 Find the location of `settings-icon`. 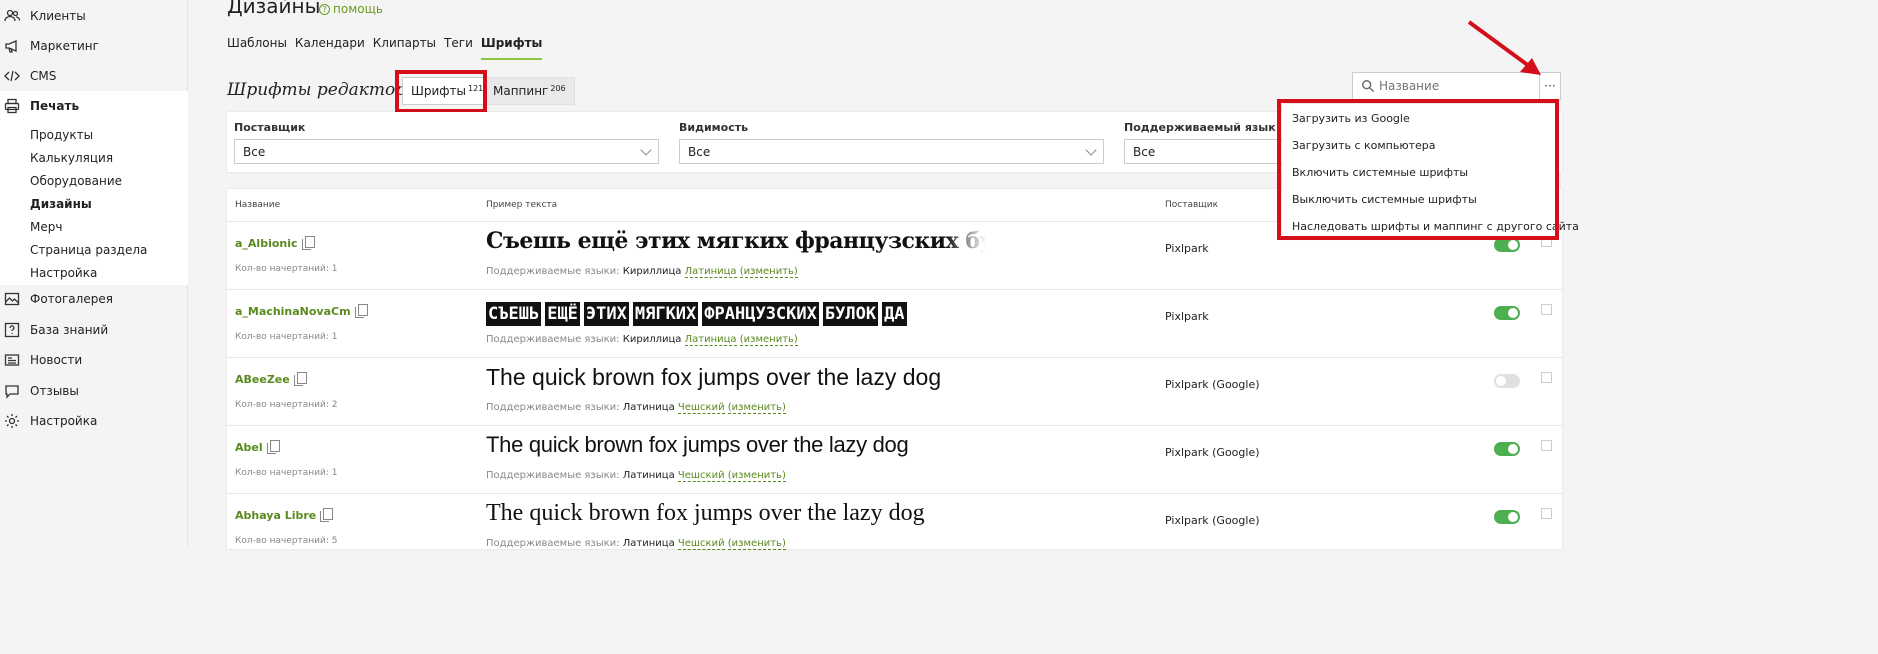

settings-icon is located at coordinates (12, 421).